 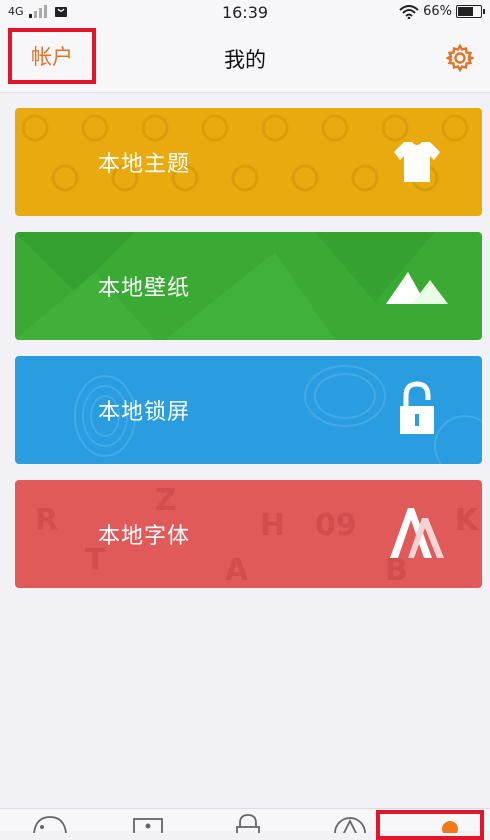 What do you see at coordinates (144, 412) in the screenshot?
I see `card-label: 本地锁屏` at bounding box center [144, 412].